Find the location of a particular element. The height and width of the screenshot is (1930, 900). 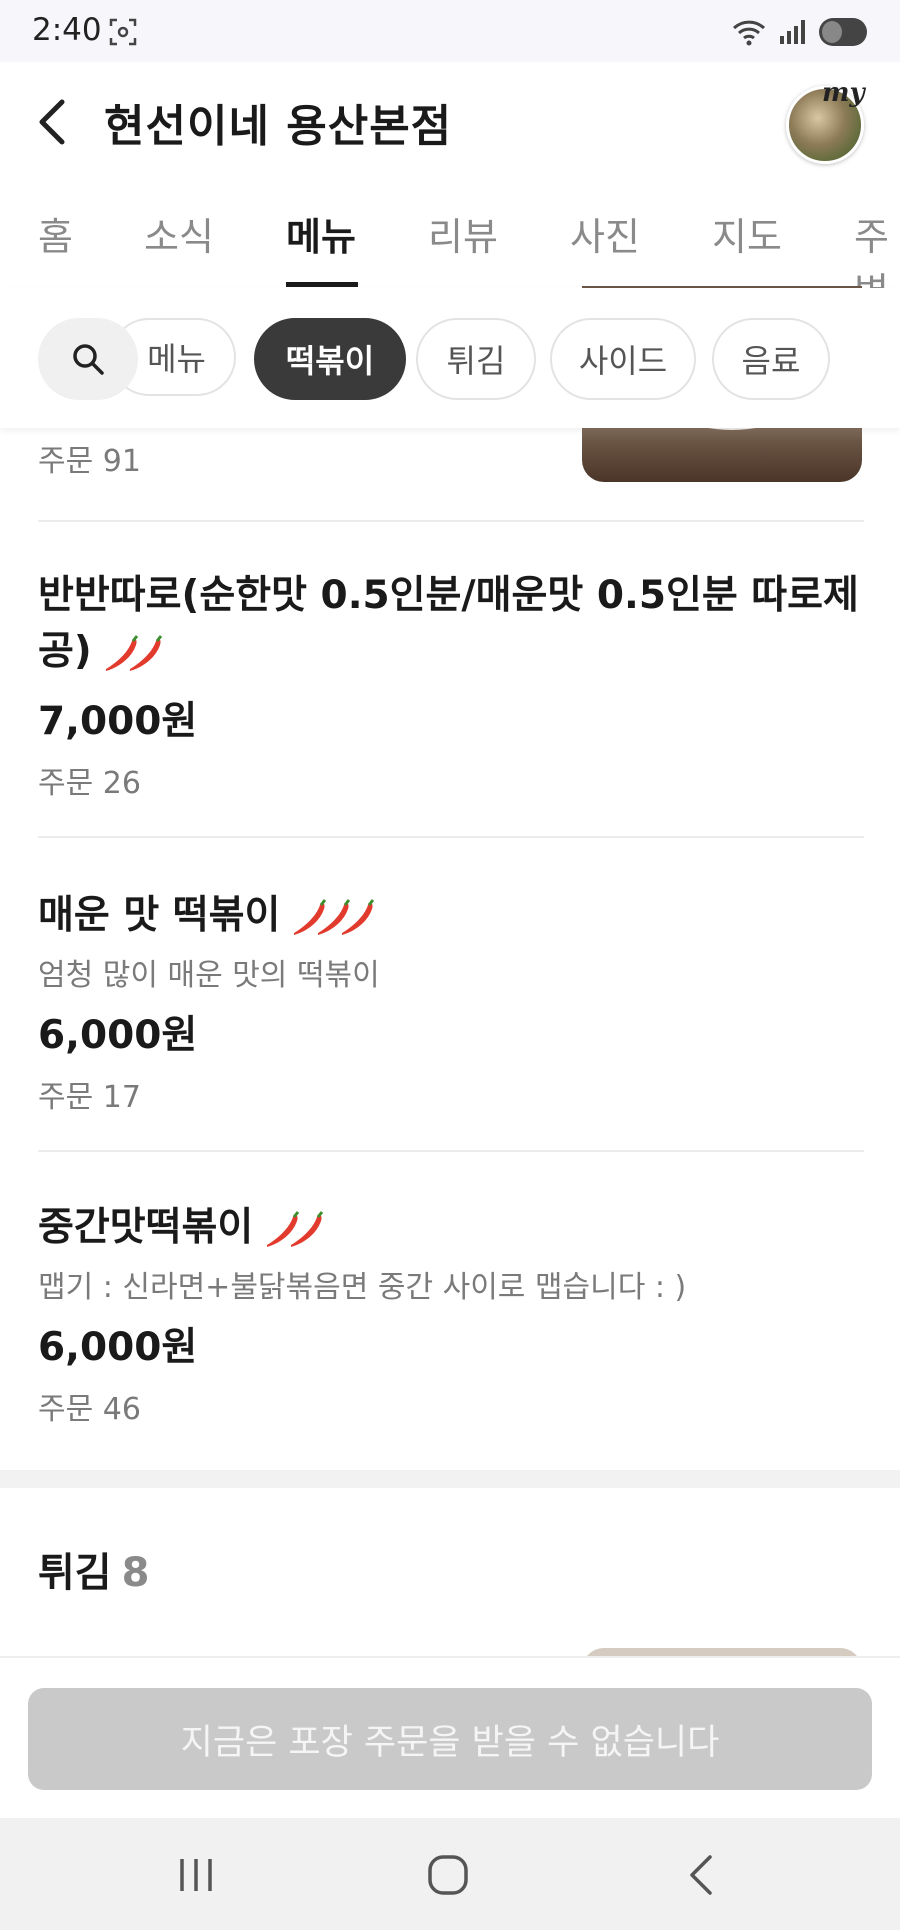

takeout-order-button: 지금은 포장 주문을 받을 수 없습니다 is located at coordinates (450, 1739).